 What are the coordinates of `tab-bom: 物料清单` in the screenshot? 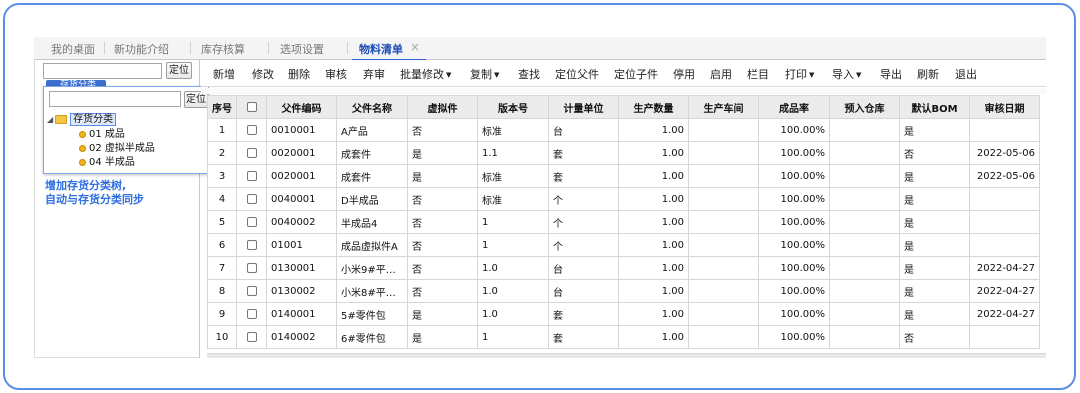 It's located at (381, 49).